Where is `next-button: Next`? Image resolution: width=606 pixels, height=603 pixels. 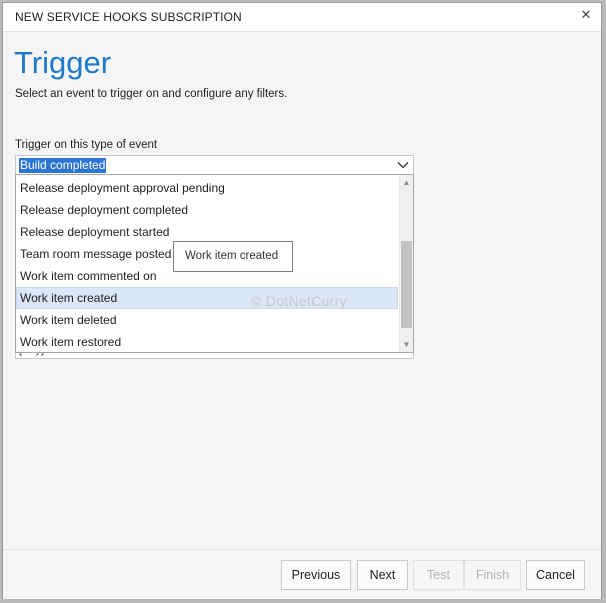
next-button: Next is located at coordinates (382, 575).